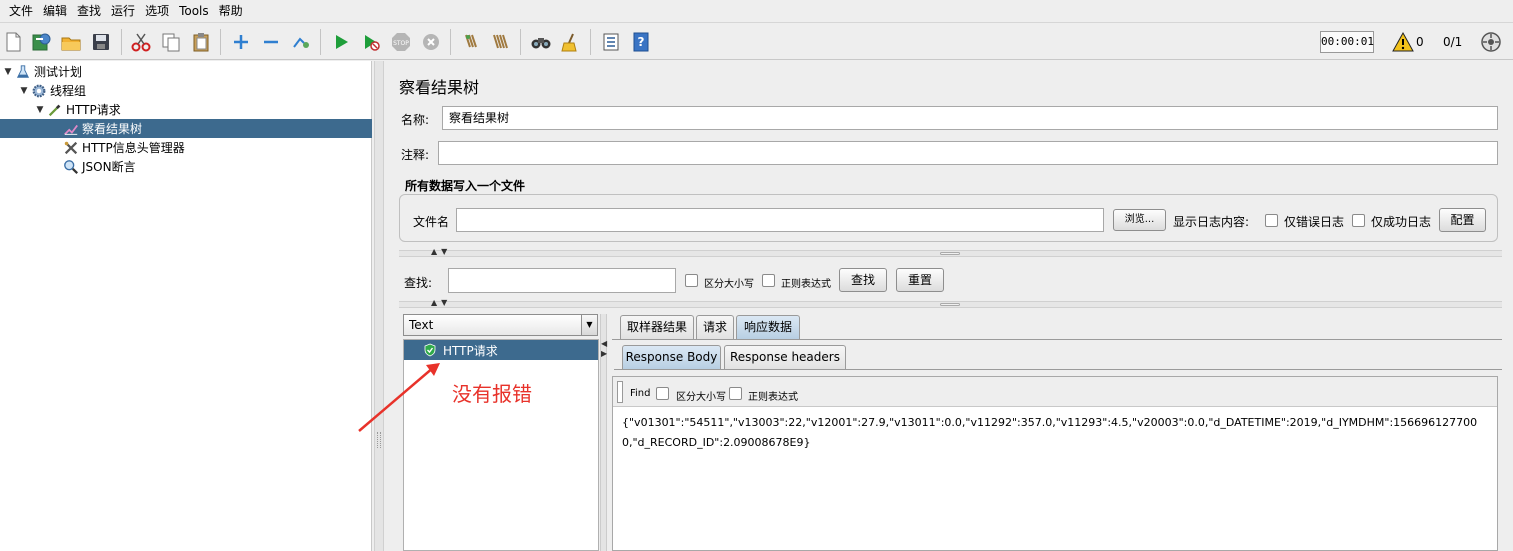  I want to click on main-split-handle, so click(379, 306).